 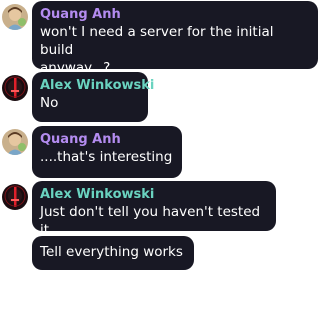 What do you see at coordinates (106, 157) in the screenshot?
I see `message-text: ....that's interesting` at bounding box center [106, 157].